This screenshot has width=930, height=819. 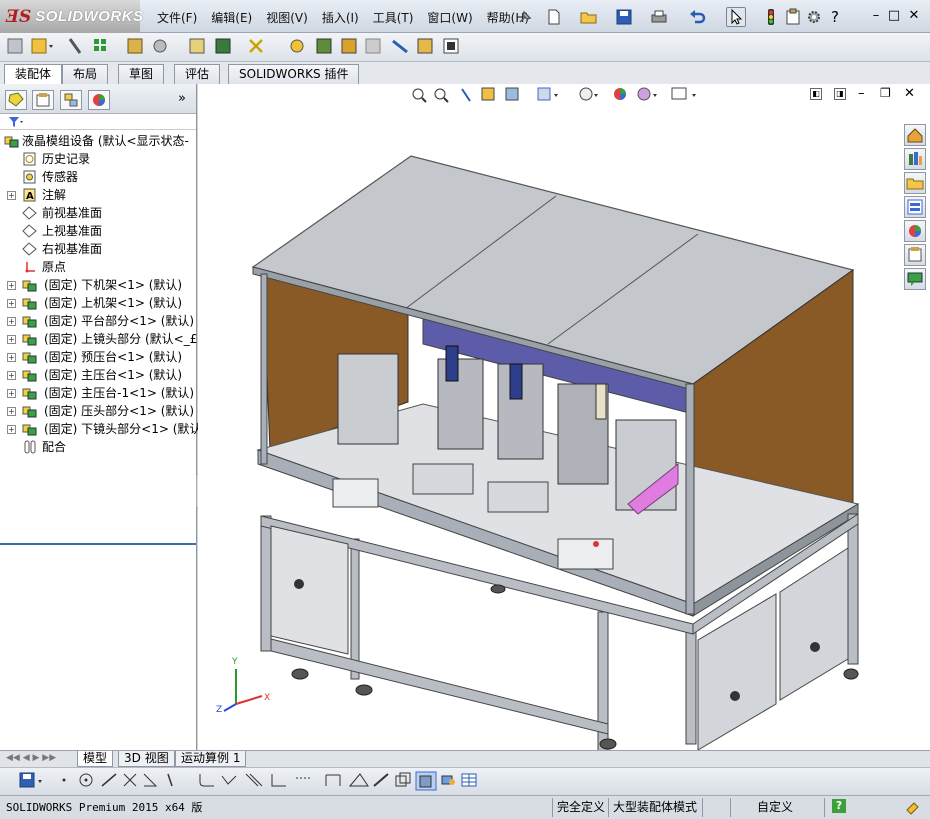 What do you see at coordinates (31, 758) in the screenshot?
I see `tab-scroll-first-icon: ◀◀ ◀ ▶ ▶▶` at bounding box center [31, 758].